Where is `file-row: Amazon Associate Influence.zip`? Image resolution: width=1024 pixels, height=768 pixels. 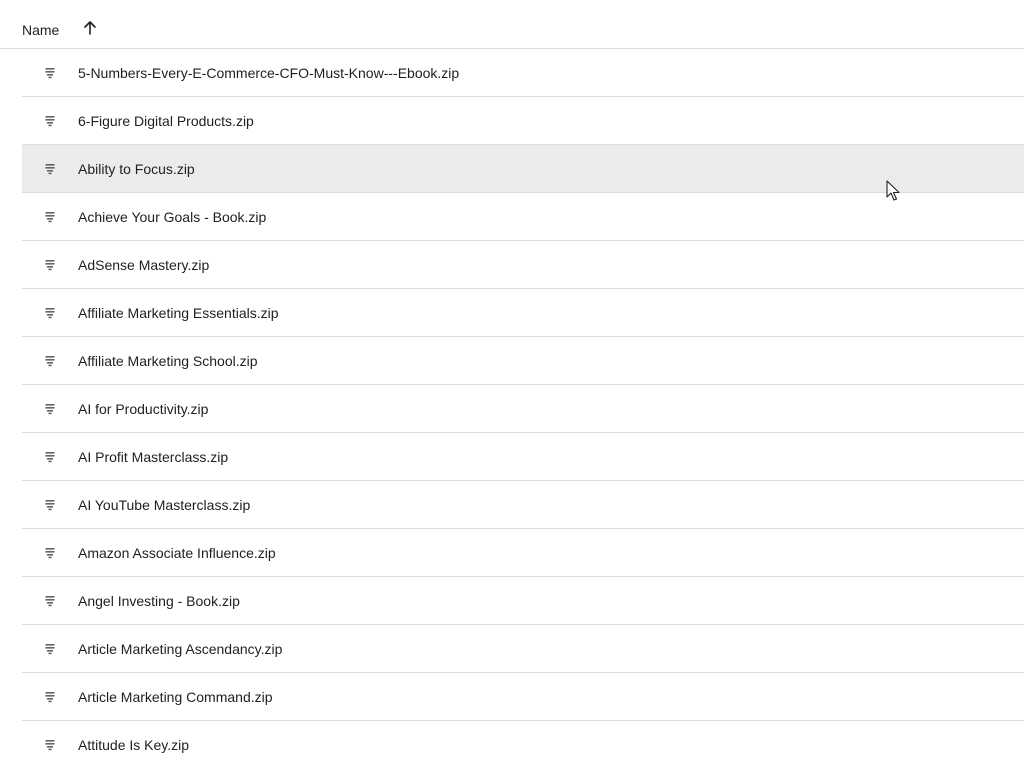 file-row: Amazon Associate Influence.zip is located at coordinates (523, 553).